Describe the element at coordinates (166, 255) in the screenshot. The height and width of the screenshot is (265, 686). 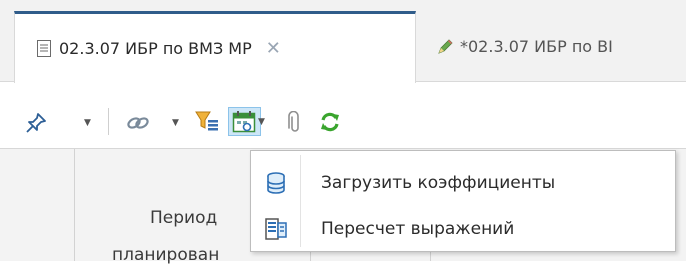
I see `column-header-period-line2: планирован` at that location.